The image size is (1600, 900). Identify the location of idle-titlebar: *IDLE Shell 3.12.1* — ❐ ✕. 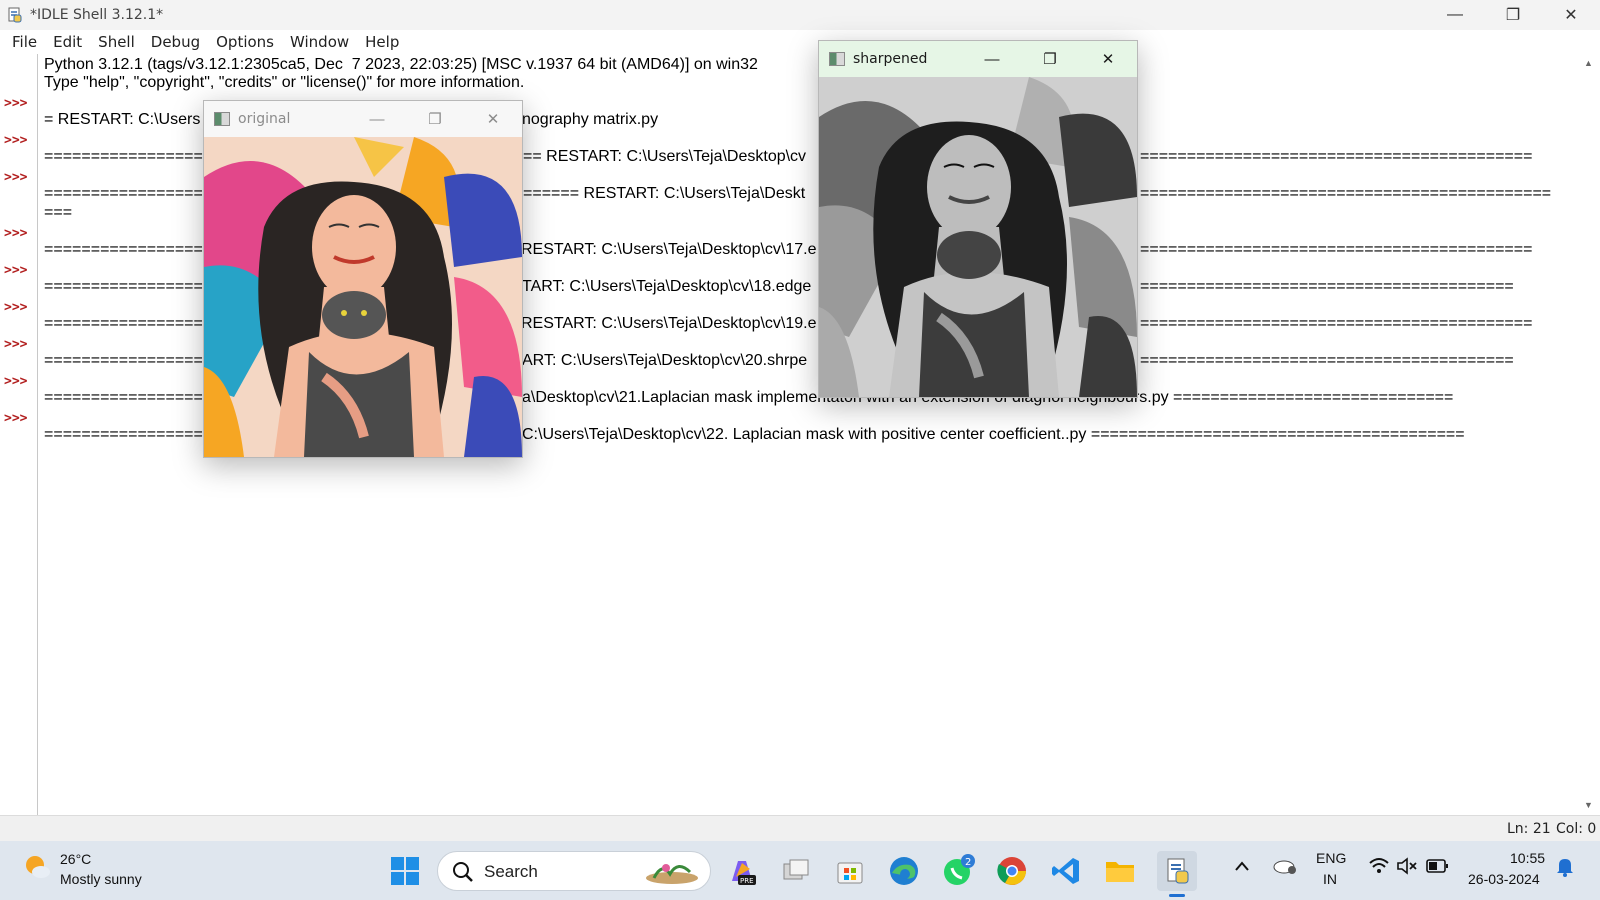
(800, 15).